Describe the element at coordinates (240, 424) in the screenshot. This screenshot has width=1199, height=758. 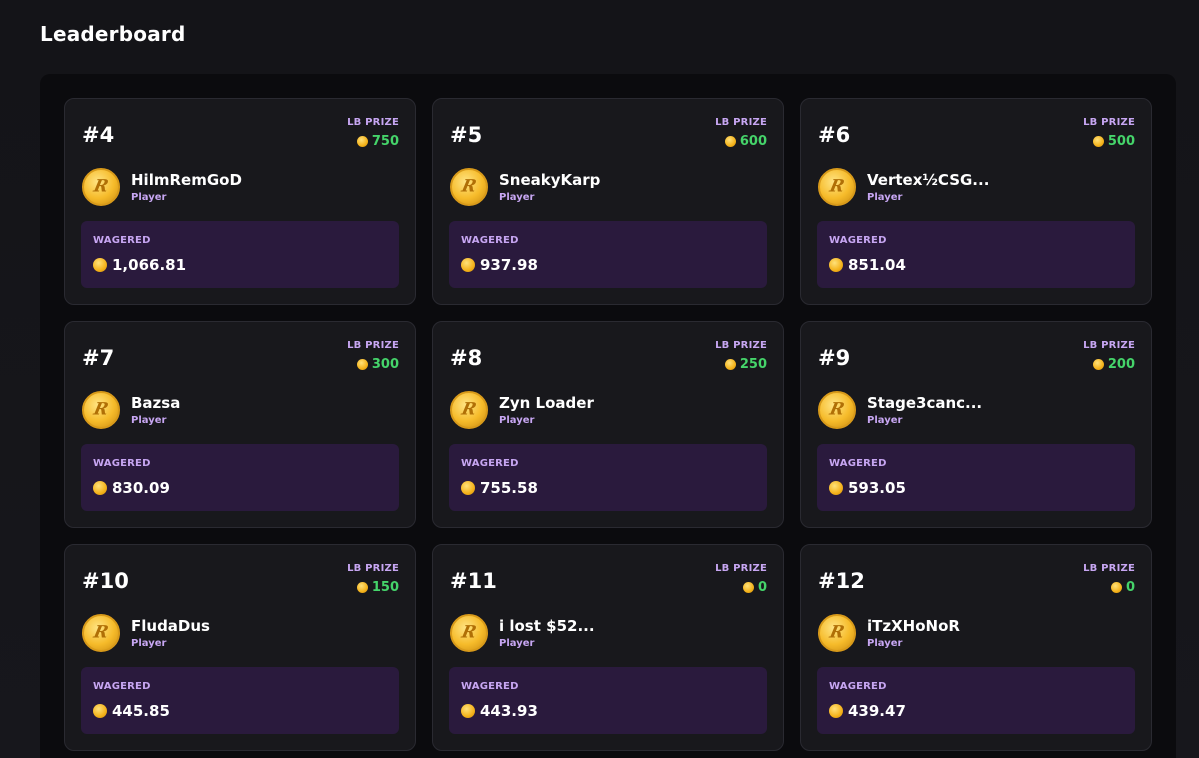
I see `leaderboard-card: #7 LB PRIZE 300 Bazsa Player WA` at that location.